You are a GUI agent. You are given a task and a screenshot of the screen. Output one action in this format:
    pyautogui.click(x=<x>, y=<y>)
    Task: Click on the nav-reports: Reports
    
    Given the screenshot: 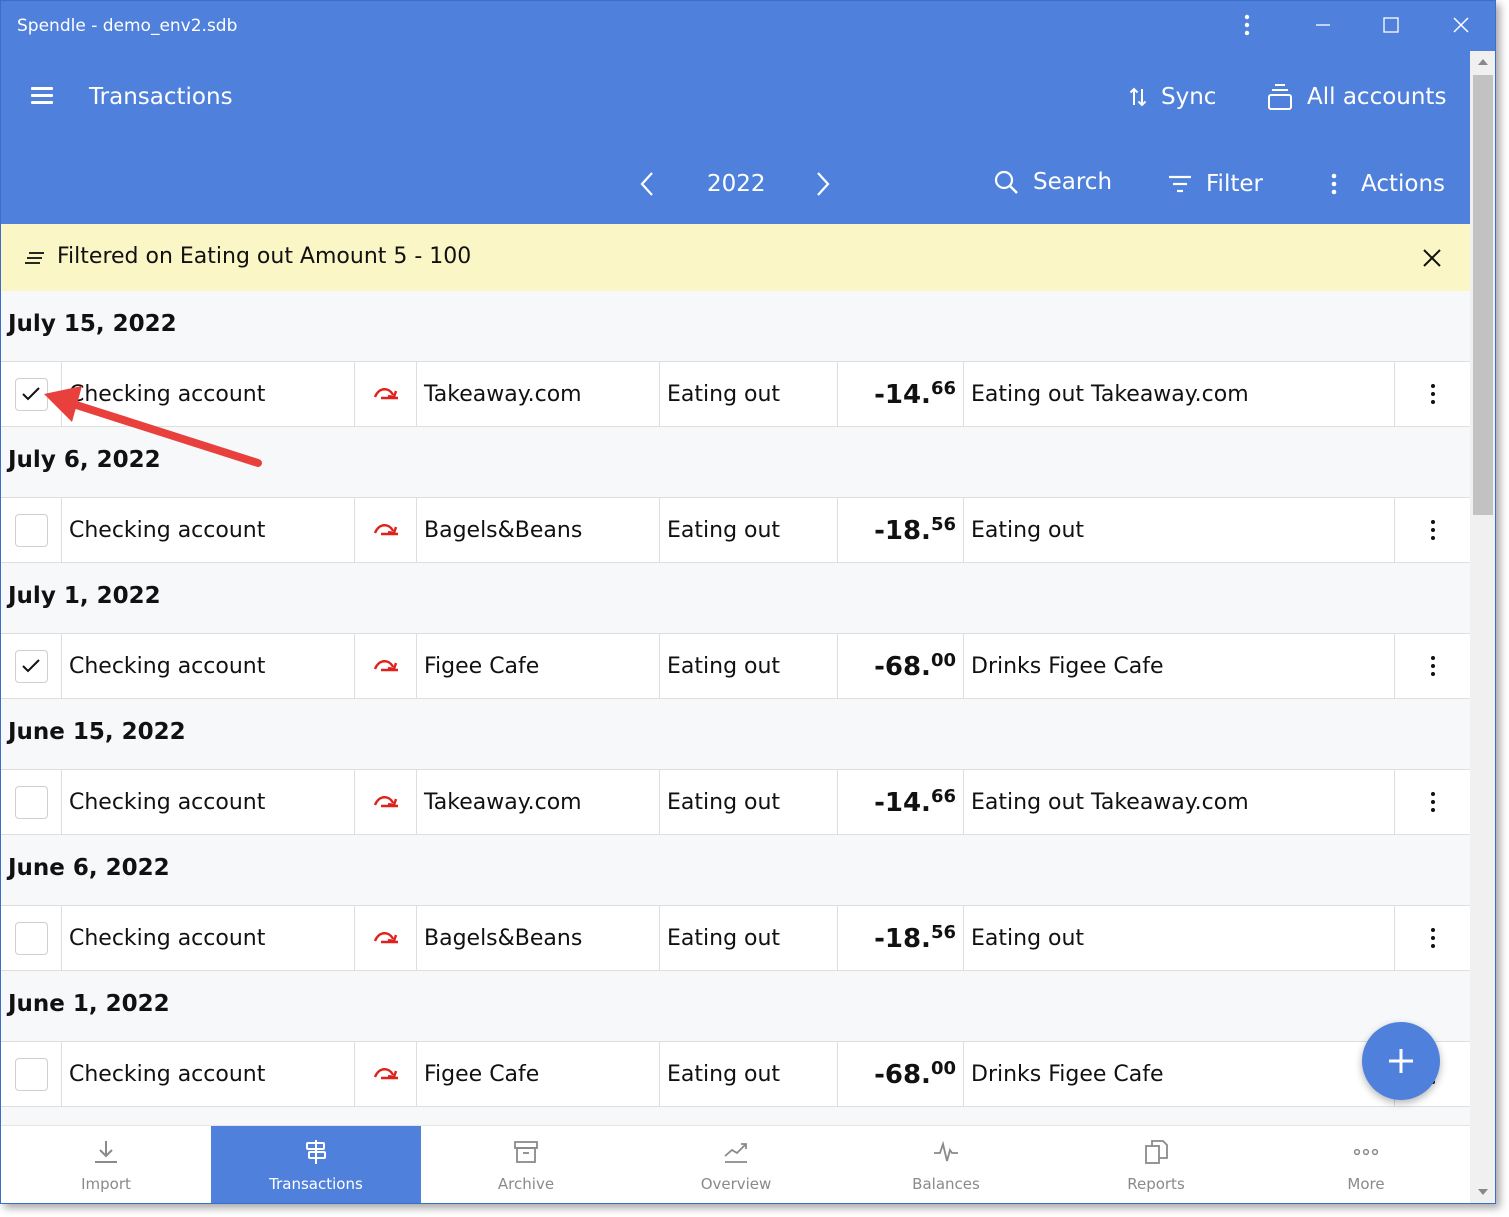 What is the action you would take?
    pyautogui.click(x=1156, y=1164)
    